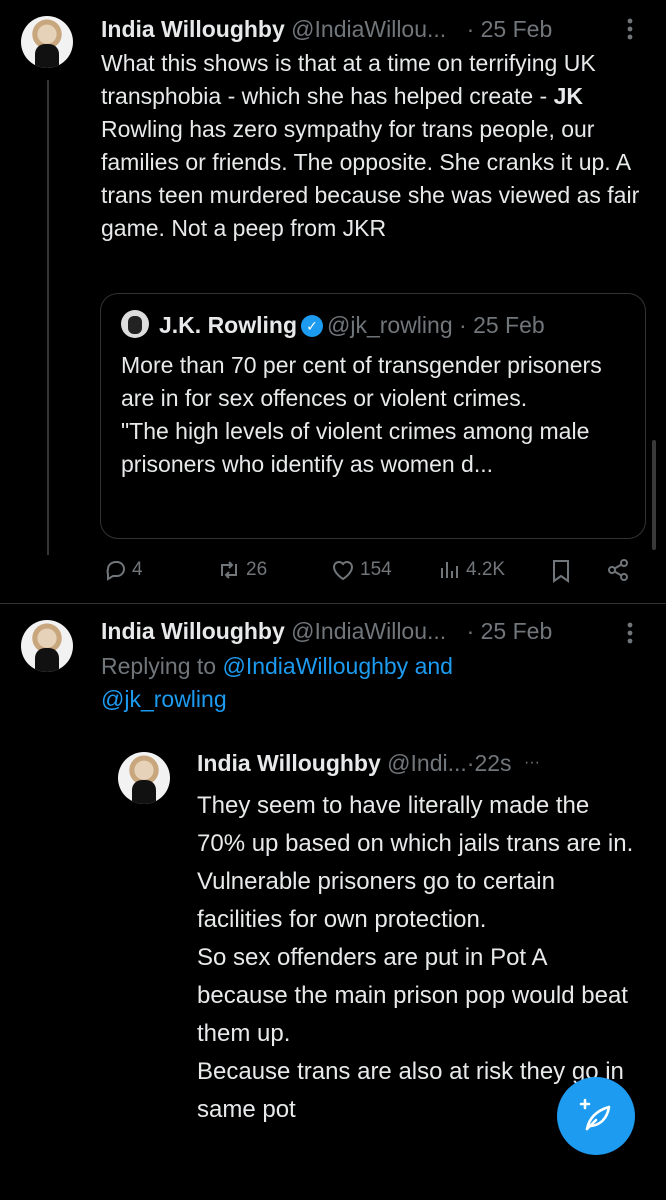 Image resolution: width=666 pixels, height=1200 pixels. I want to click on share-icon, so click(618, 570).